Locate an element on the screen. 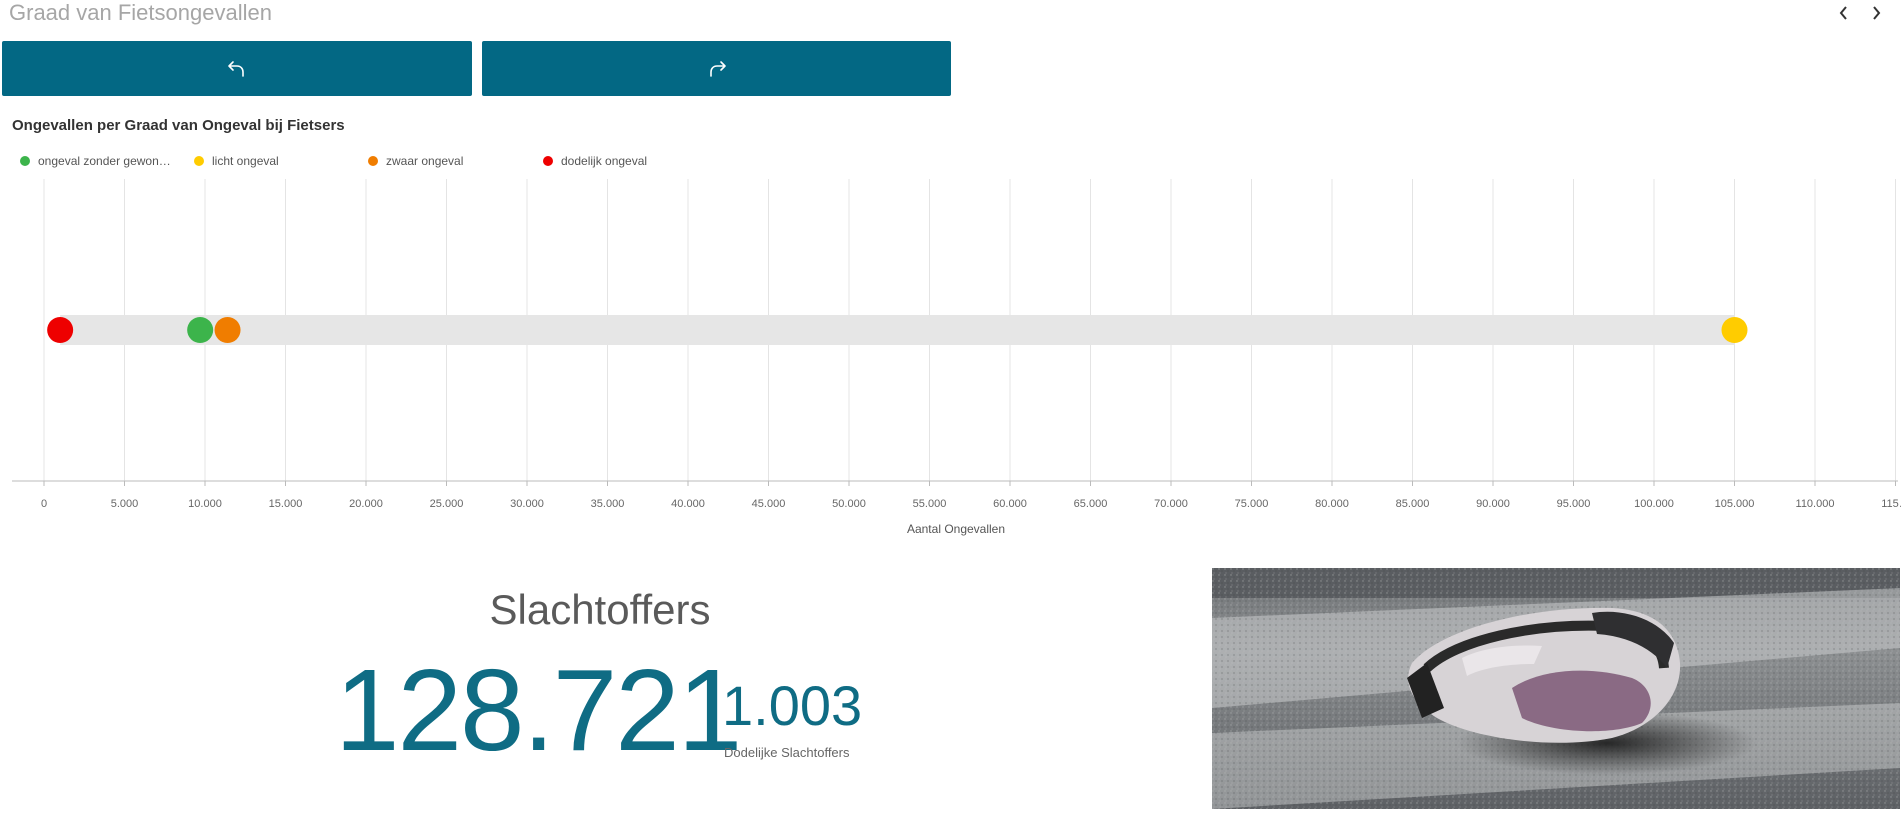  x-tick-label: 40.000 is located at coordinates (688, 504).